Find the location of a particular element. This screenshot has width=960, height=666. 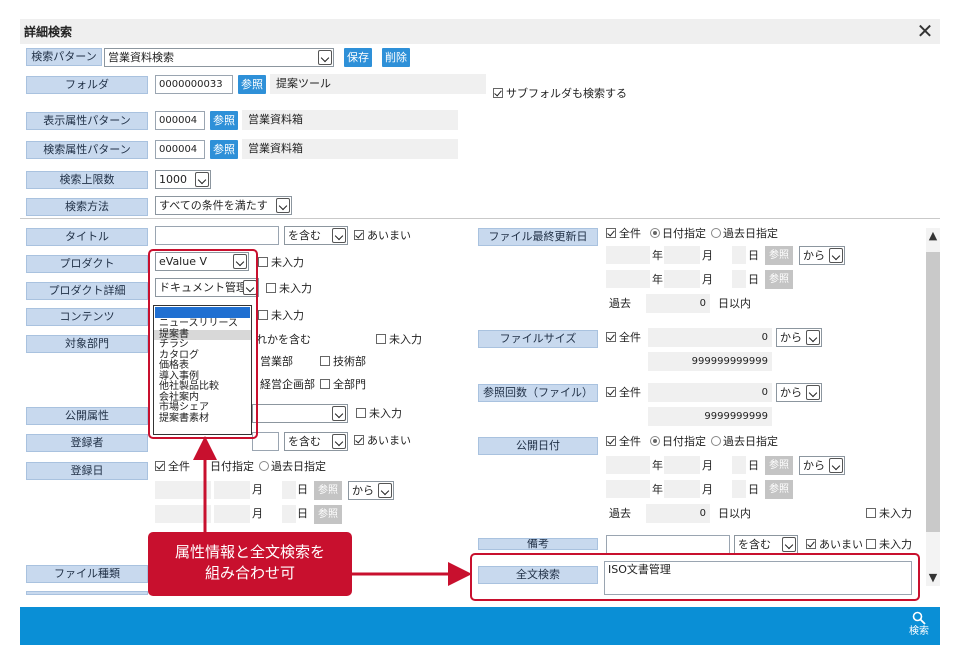

footer-bar is located at coordinates (480, 626).